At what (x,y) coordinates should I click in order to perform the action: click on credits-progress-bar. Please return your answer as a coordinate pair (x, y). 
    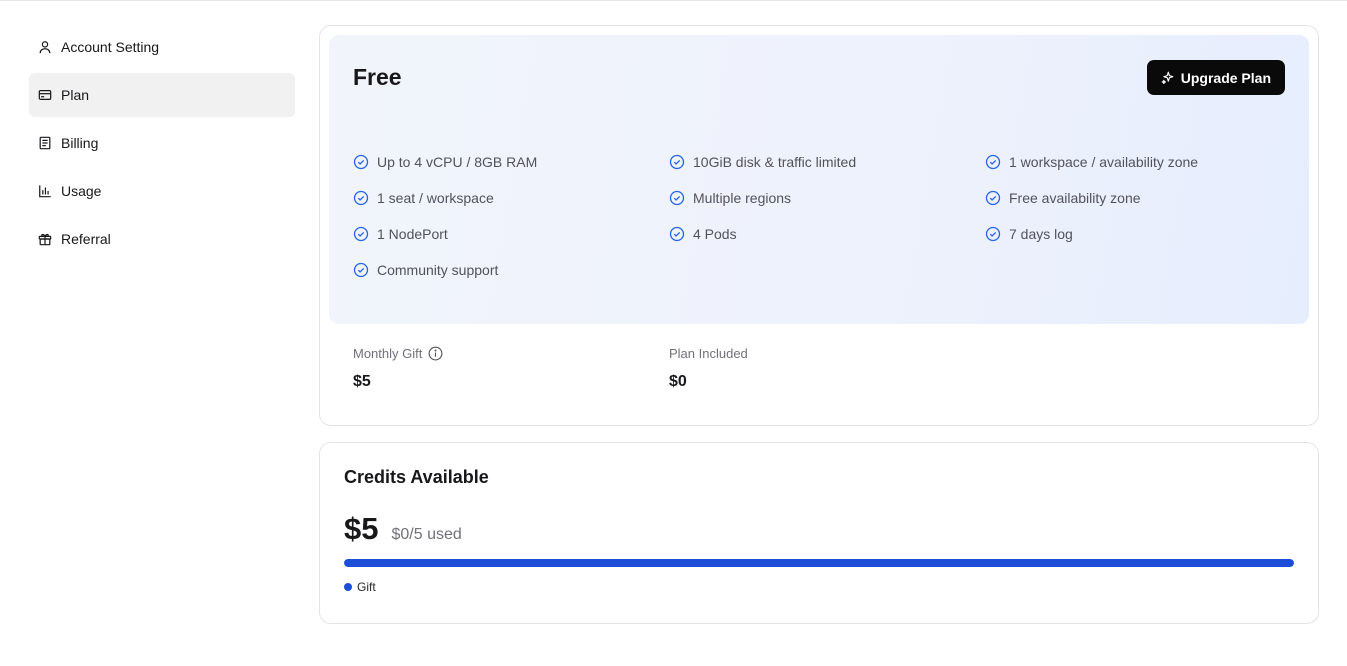
    Looking at the image, I should click on (819, 563).